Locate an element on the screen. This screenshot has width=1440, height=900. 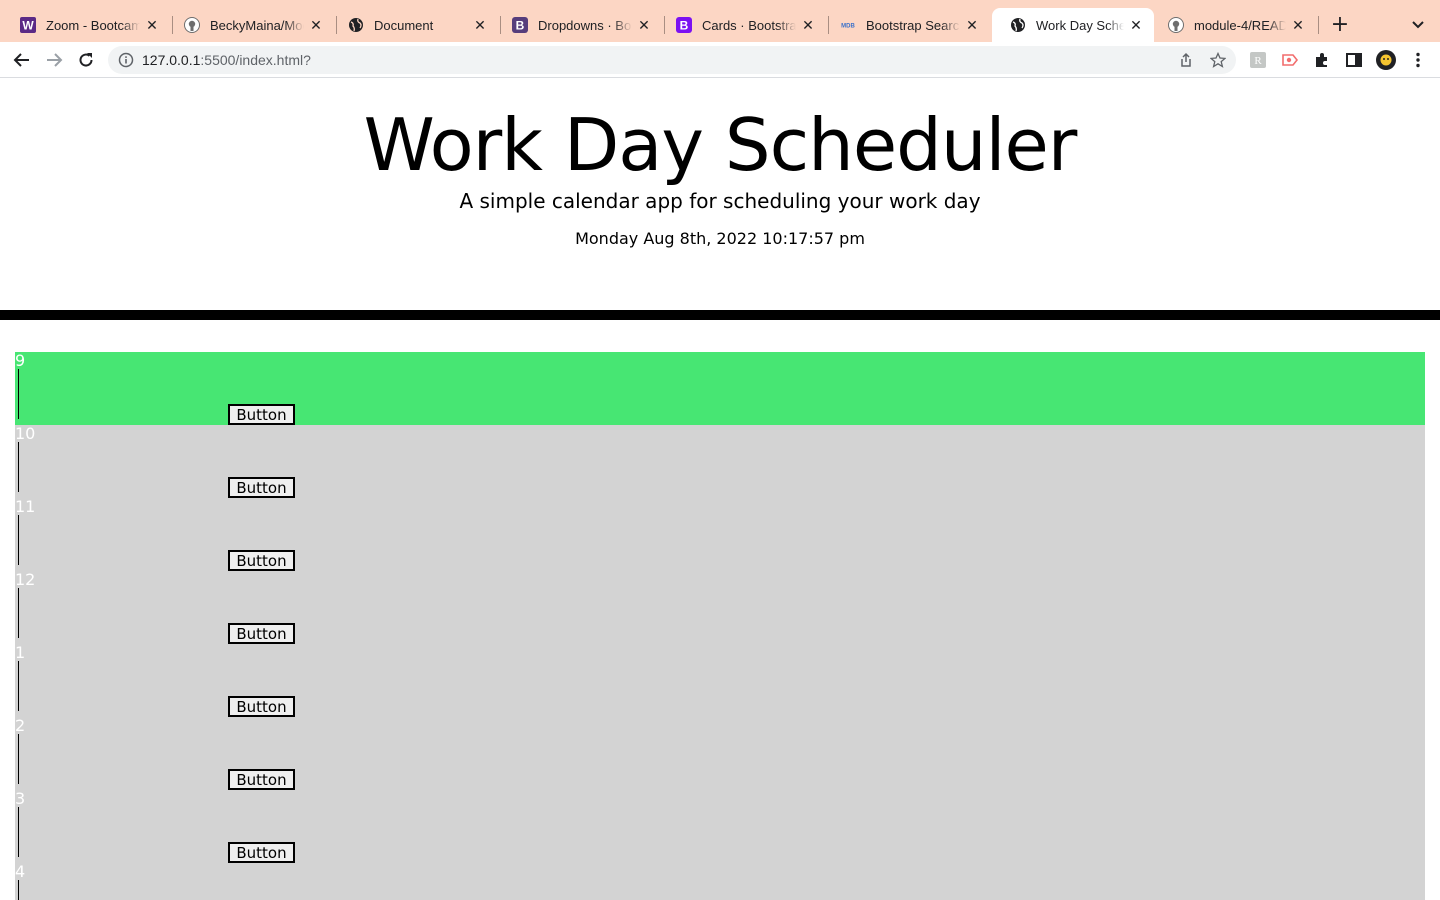
header-divider is located at coordinates (720, 315).